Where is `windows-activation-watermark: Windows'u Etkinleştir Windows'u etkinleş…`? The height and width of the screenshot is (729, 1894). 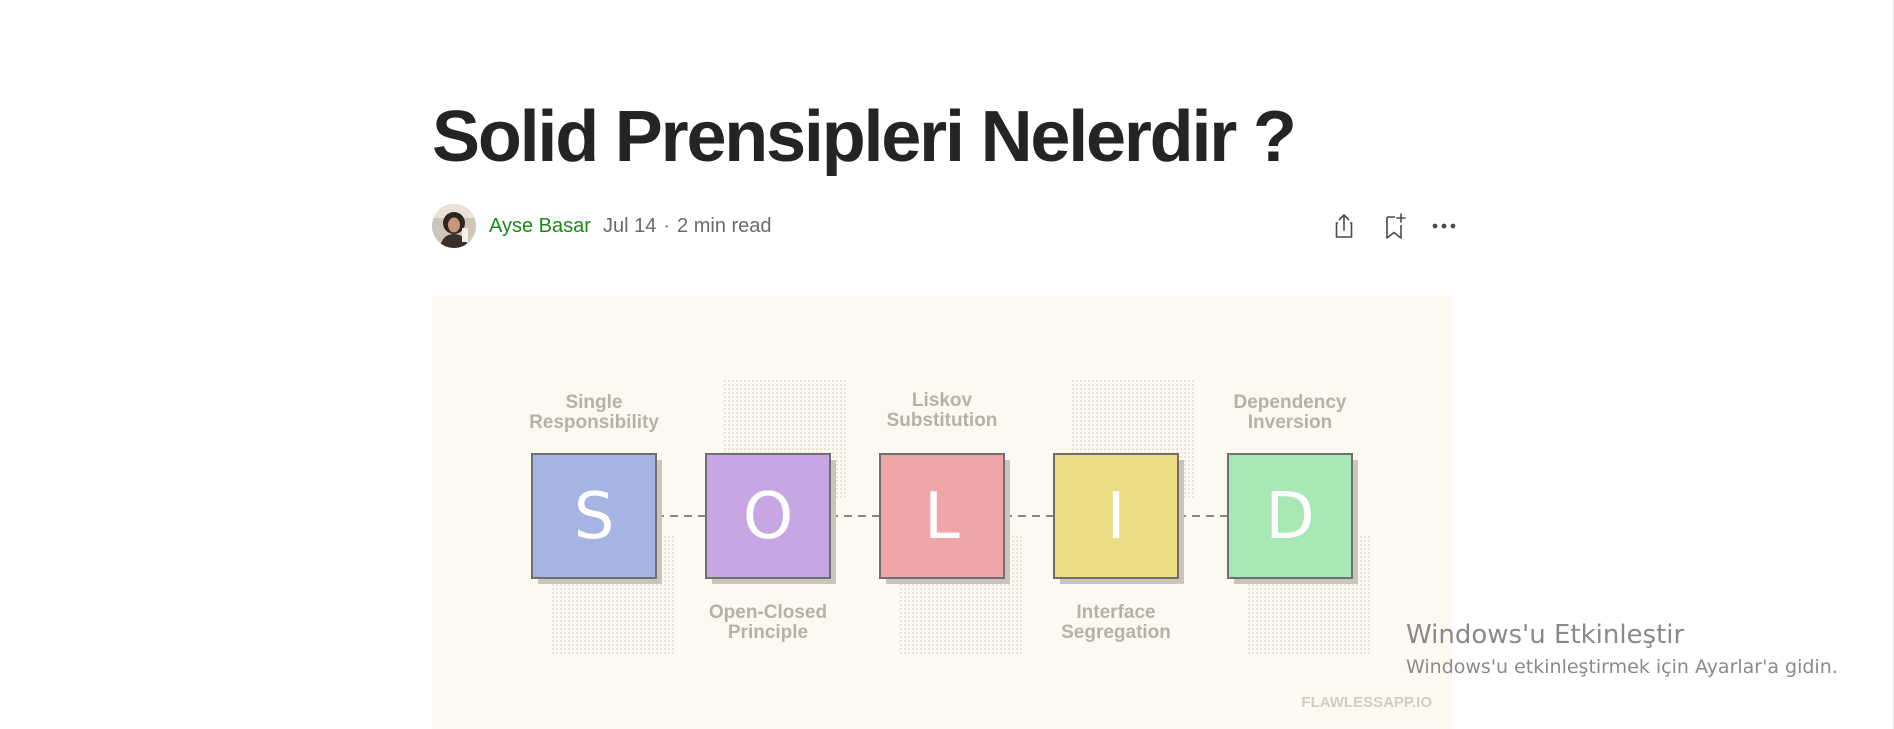
windows-activation-watermark: Windows'u Etkinleştir Windows'u etkinleş… is located at coordinates (1622, 650).